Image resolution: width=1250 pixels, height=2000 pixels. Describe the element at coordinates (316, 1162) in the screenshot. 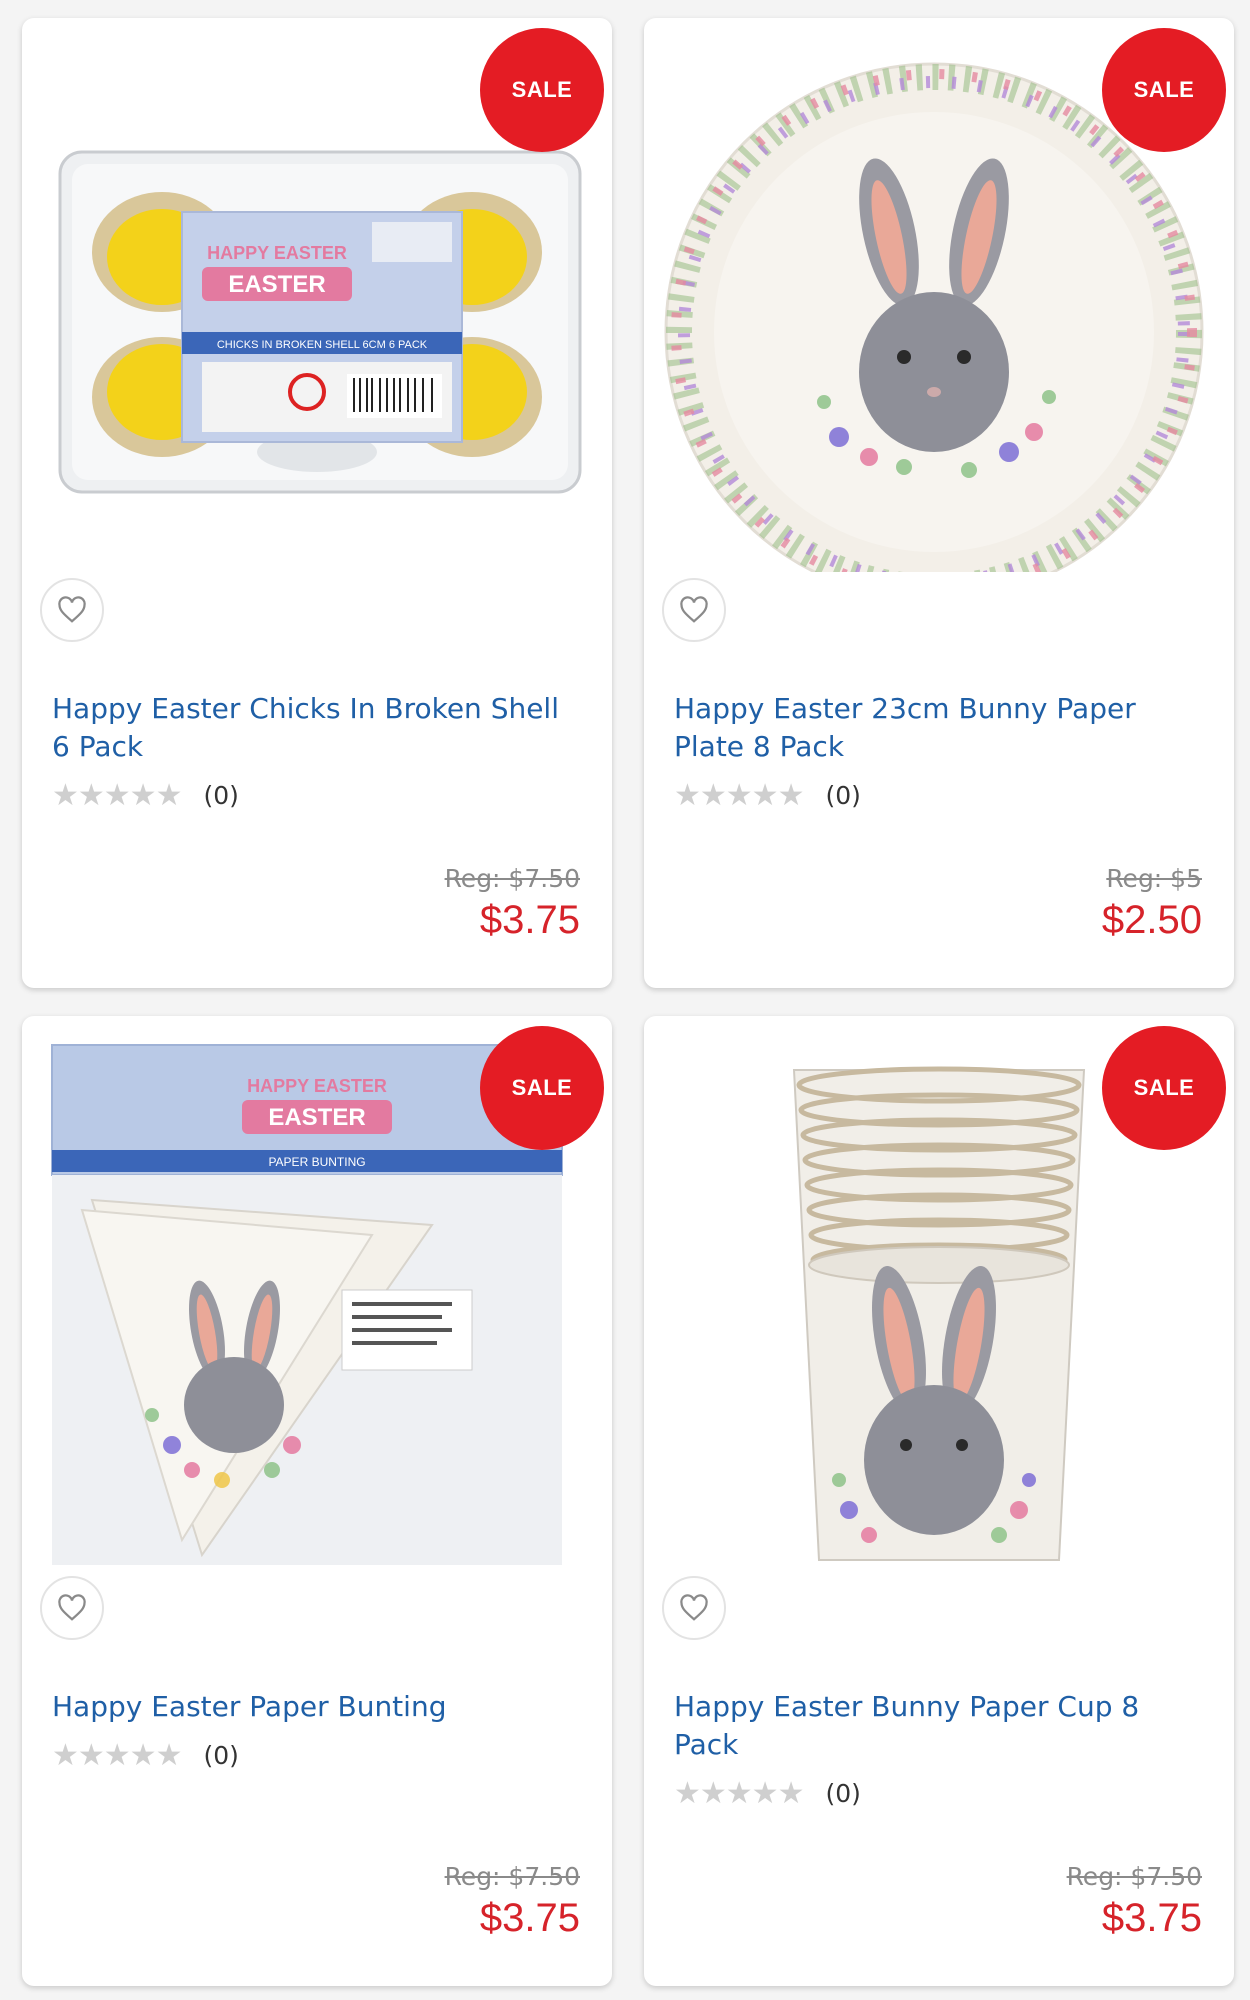

I see `package-sublabel: PAPER BUNTING` at that location.